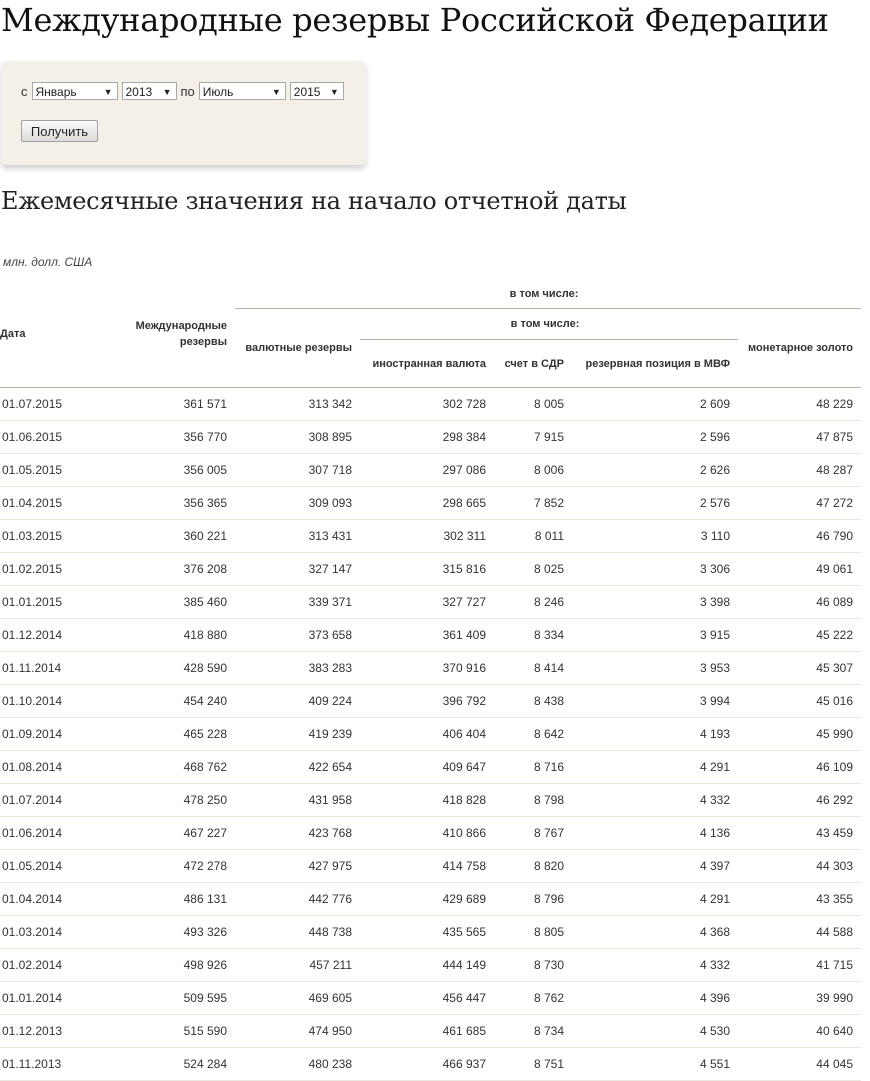  What do you see at coordinates (171, 1064) in the screenshot?
I see `cell-total-reserves: 524 284` at bounding box center [171, 1064].